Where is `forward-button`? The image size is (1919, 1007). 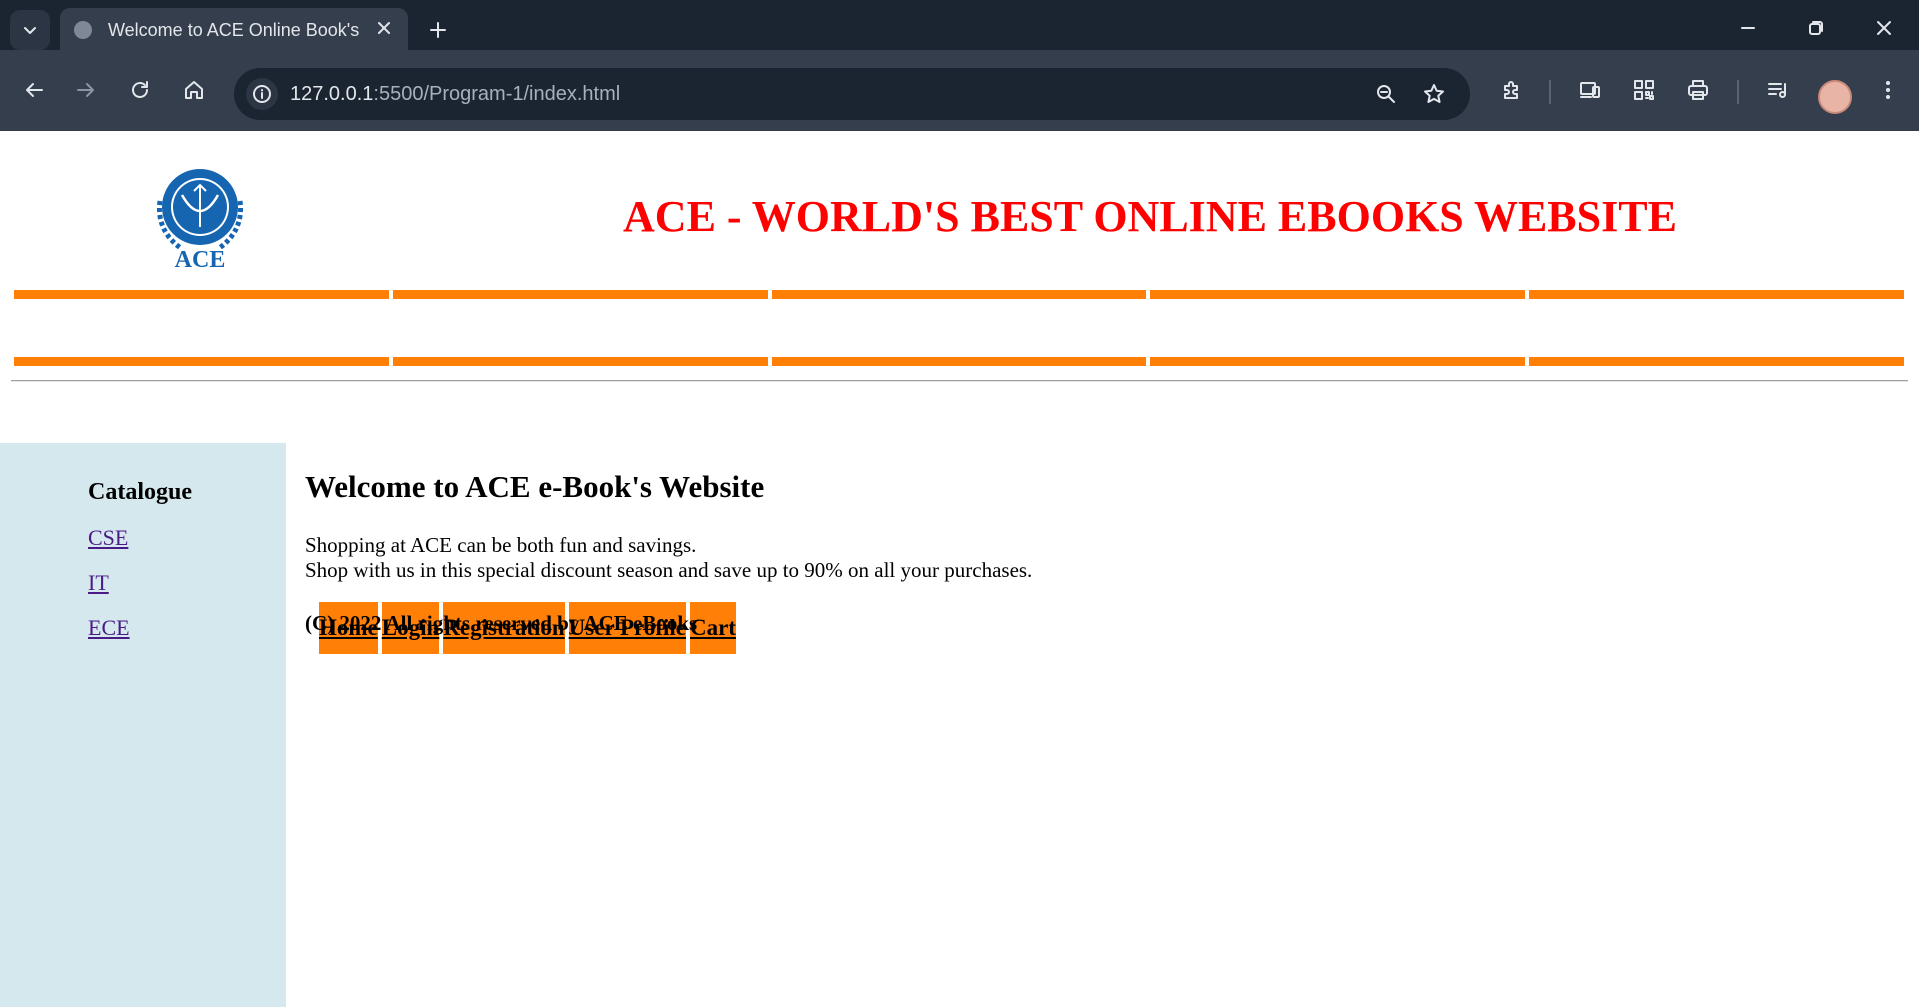 forward-button is located at coordinates (86, 90).